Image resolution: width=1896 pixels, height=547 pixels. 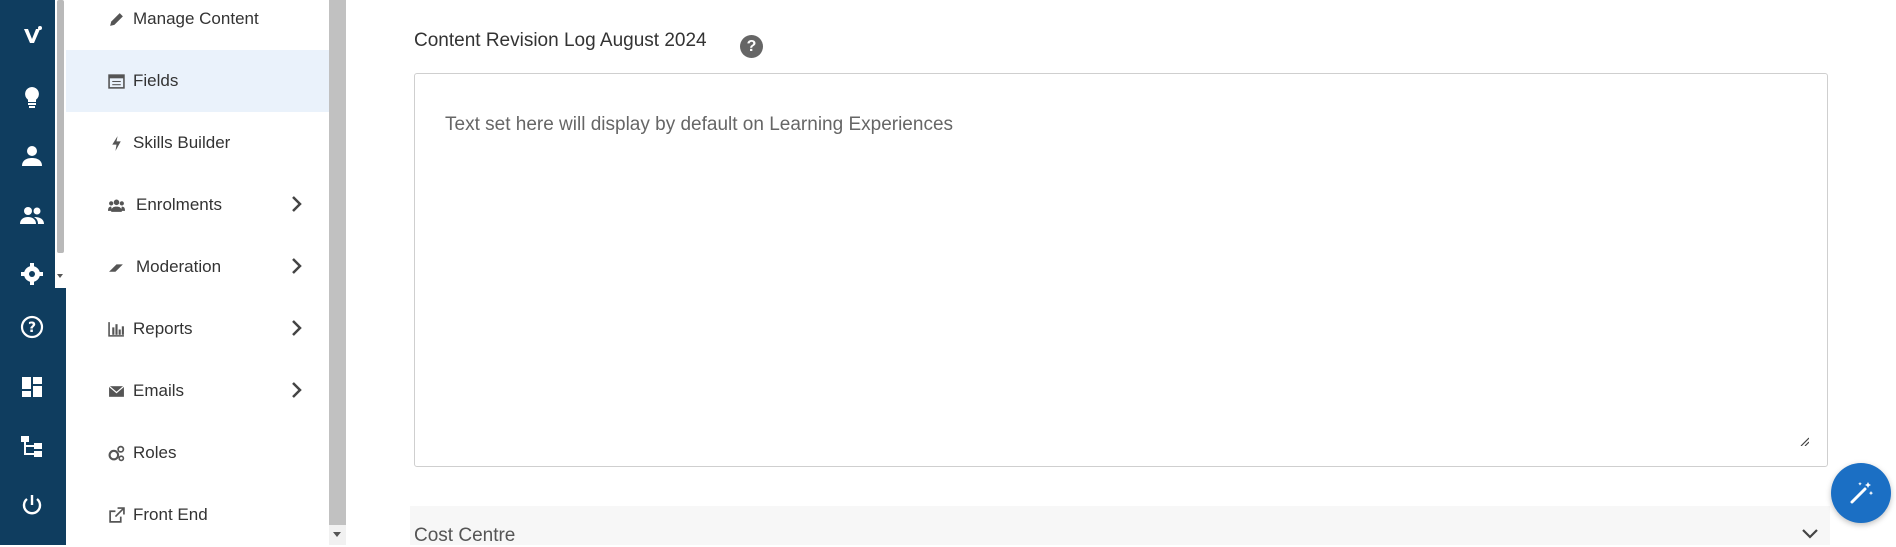 I want to click on lightbulb-icon, so click(x=32, y=97).